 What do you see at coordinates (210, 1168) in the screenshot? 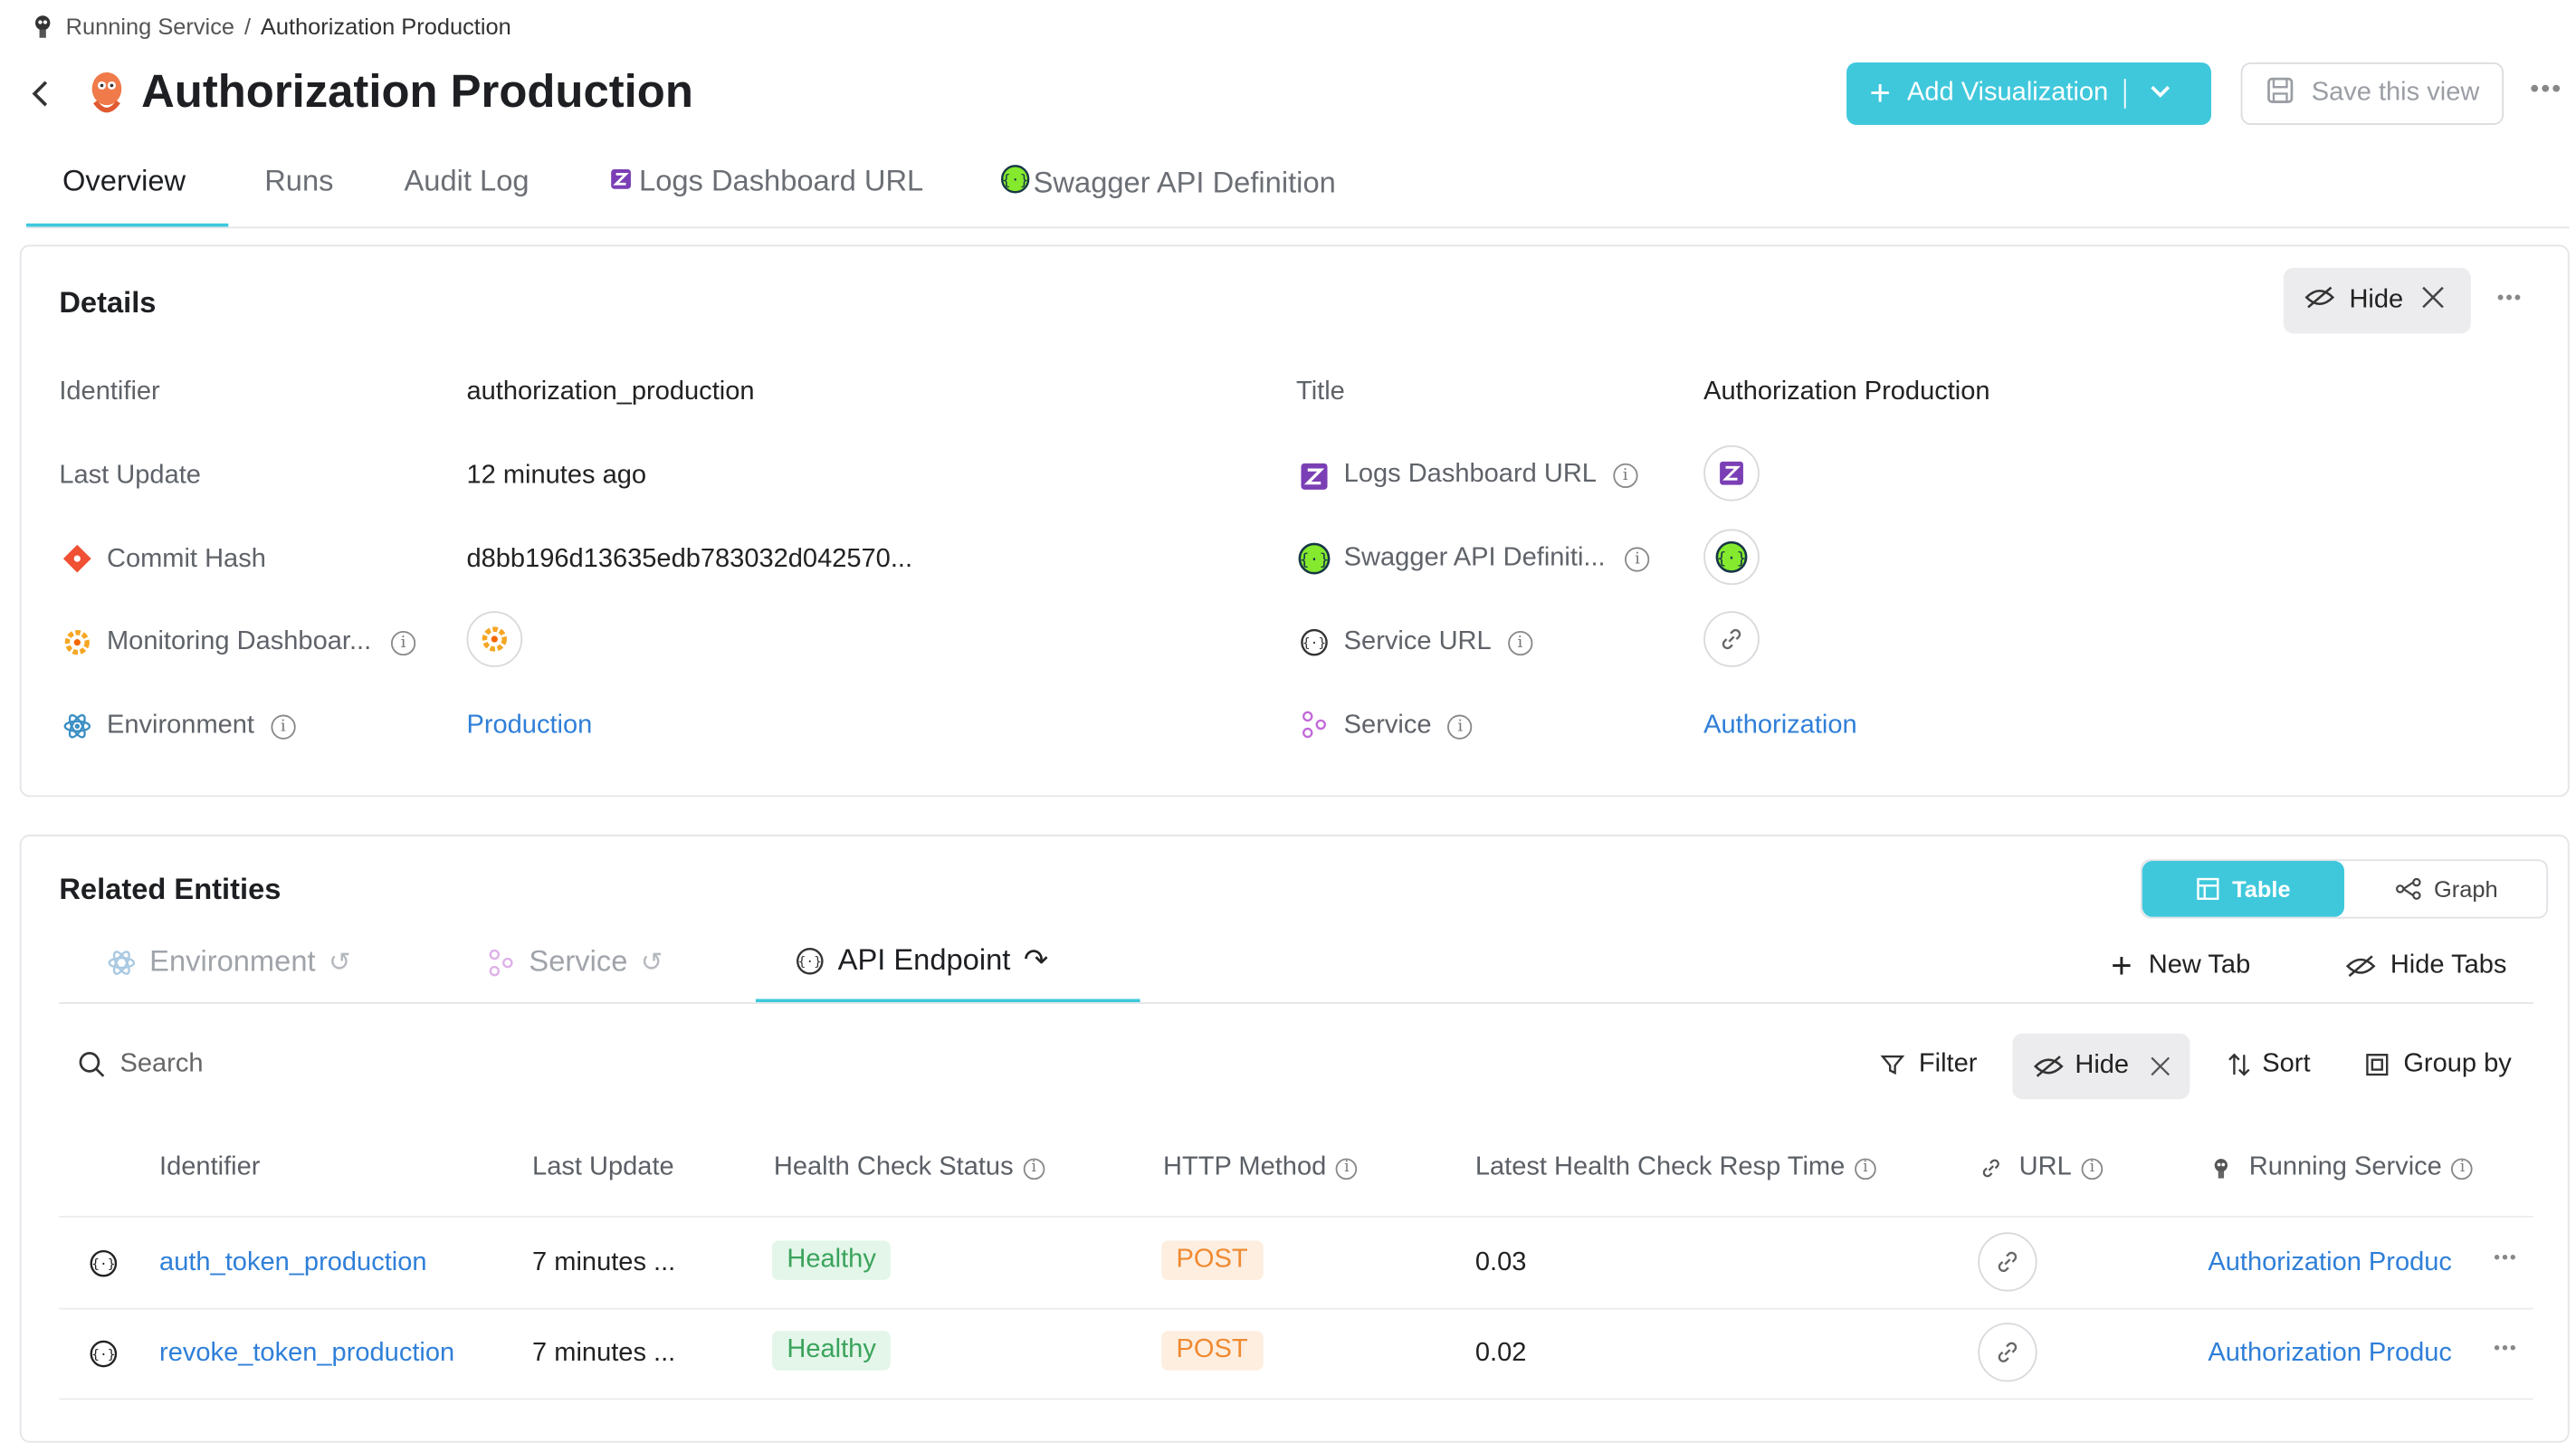
I see `col-identifier: Identifier` at bounding box center [210, 1168].